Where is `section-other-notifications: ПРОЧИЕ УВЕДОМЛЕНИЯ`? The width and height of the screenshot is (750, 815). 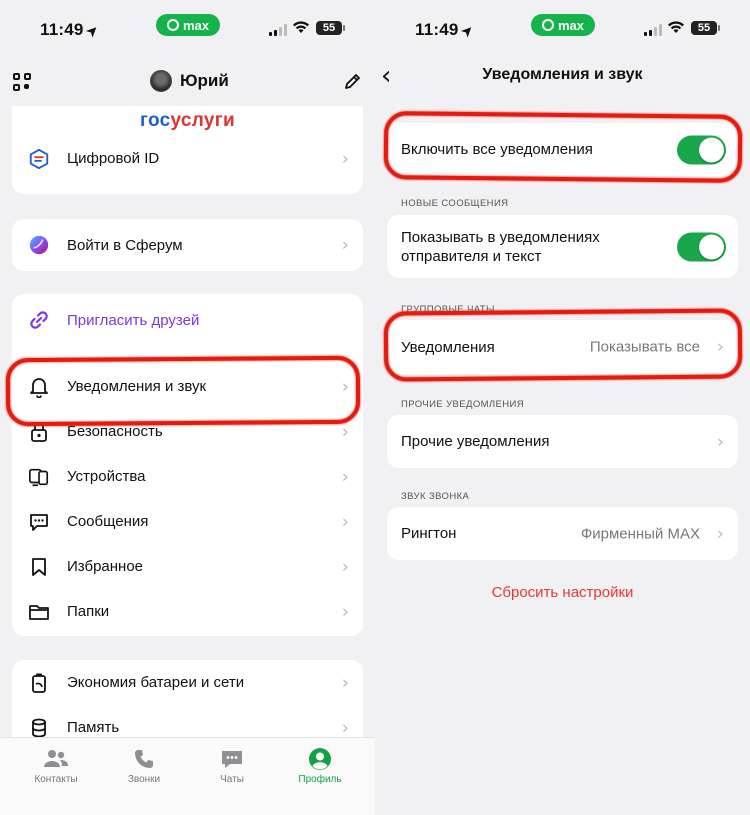 section-other-notifications: ПРОЧИЕ УВЕДОМЛЕНИЯ is located at coordinates (463, 404).